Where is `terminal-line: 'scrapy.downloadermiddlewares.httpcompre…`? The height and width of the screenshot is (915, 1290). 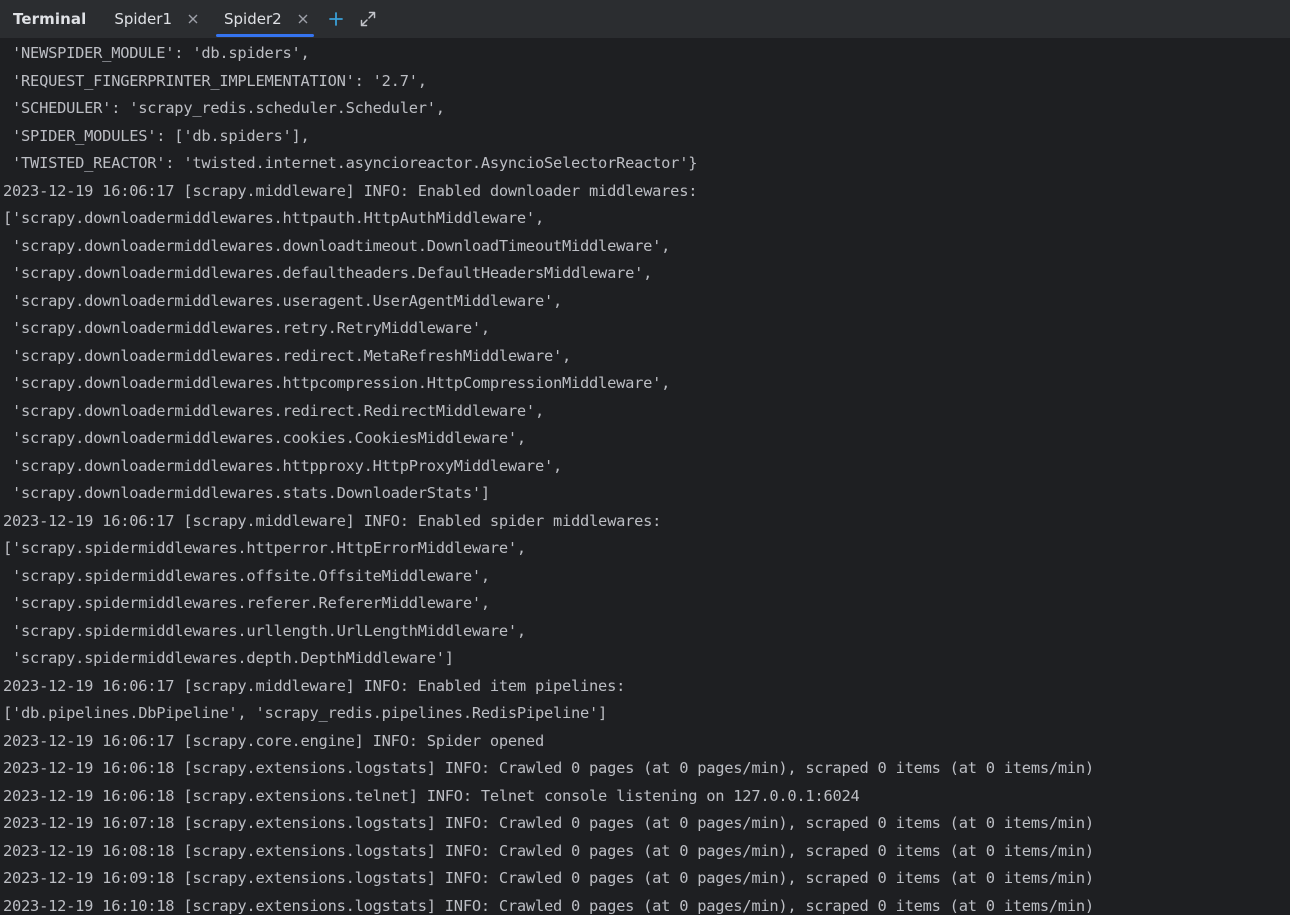 terminal-line: 'scrapy.downloadermiddlewares.httpcompre… is located at coordinates (337, 383).